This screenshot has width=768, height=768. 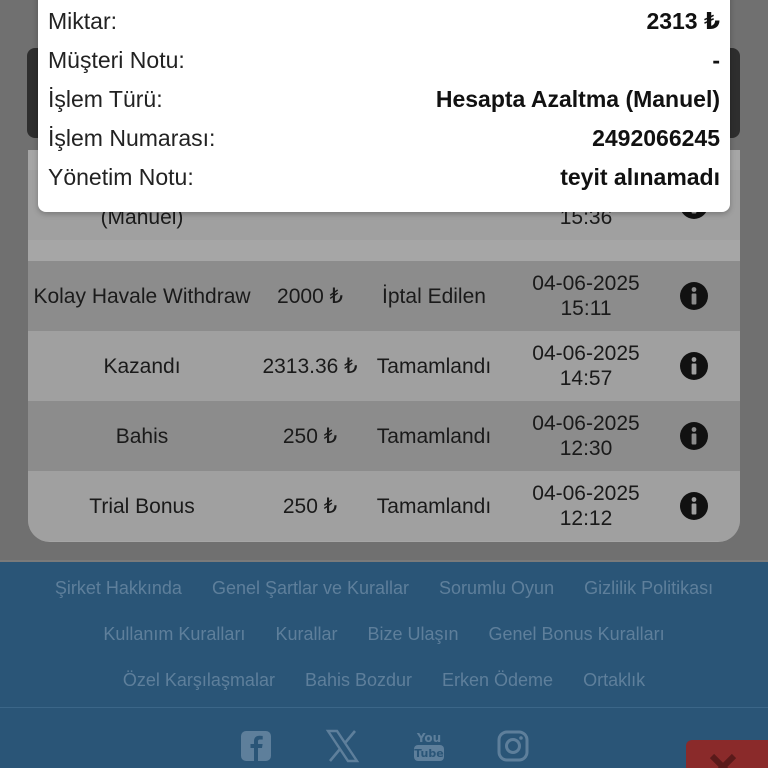 I want to click on detail-value: -, so click(x=716, y=60).